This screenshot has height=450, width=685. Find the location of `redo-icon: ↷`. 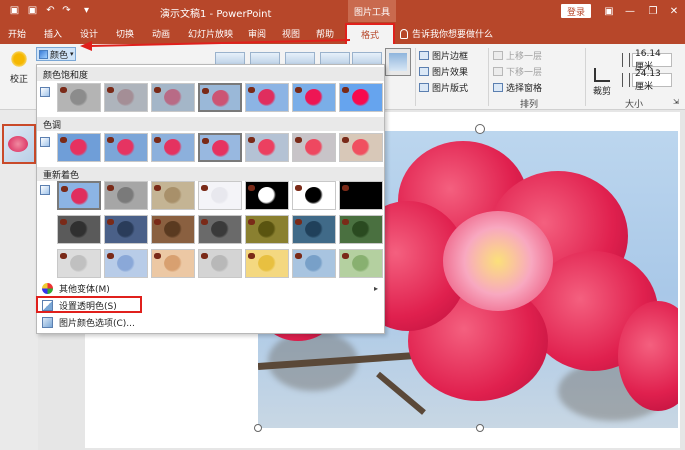

redo-icon: ↷ is located at coordinates (66, 10).